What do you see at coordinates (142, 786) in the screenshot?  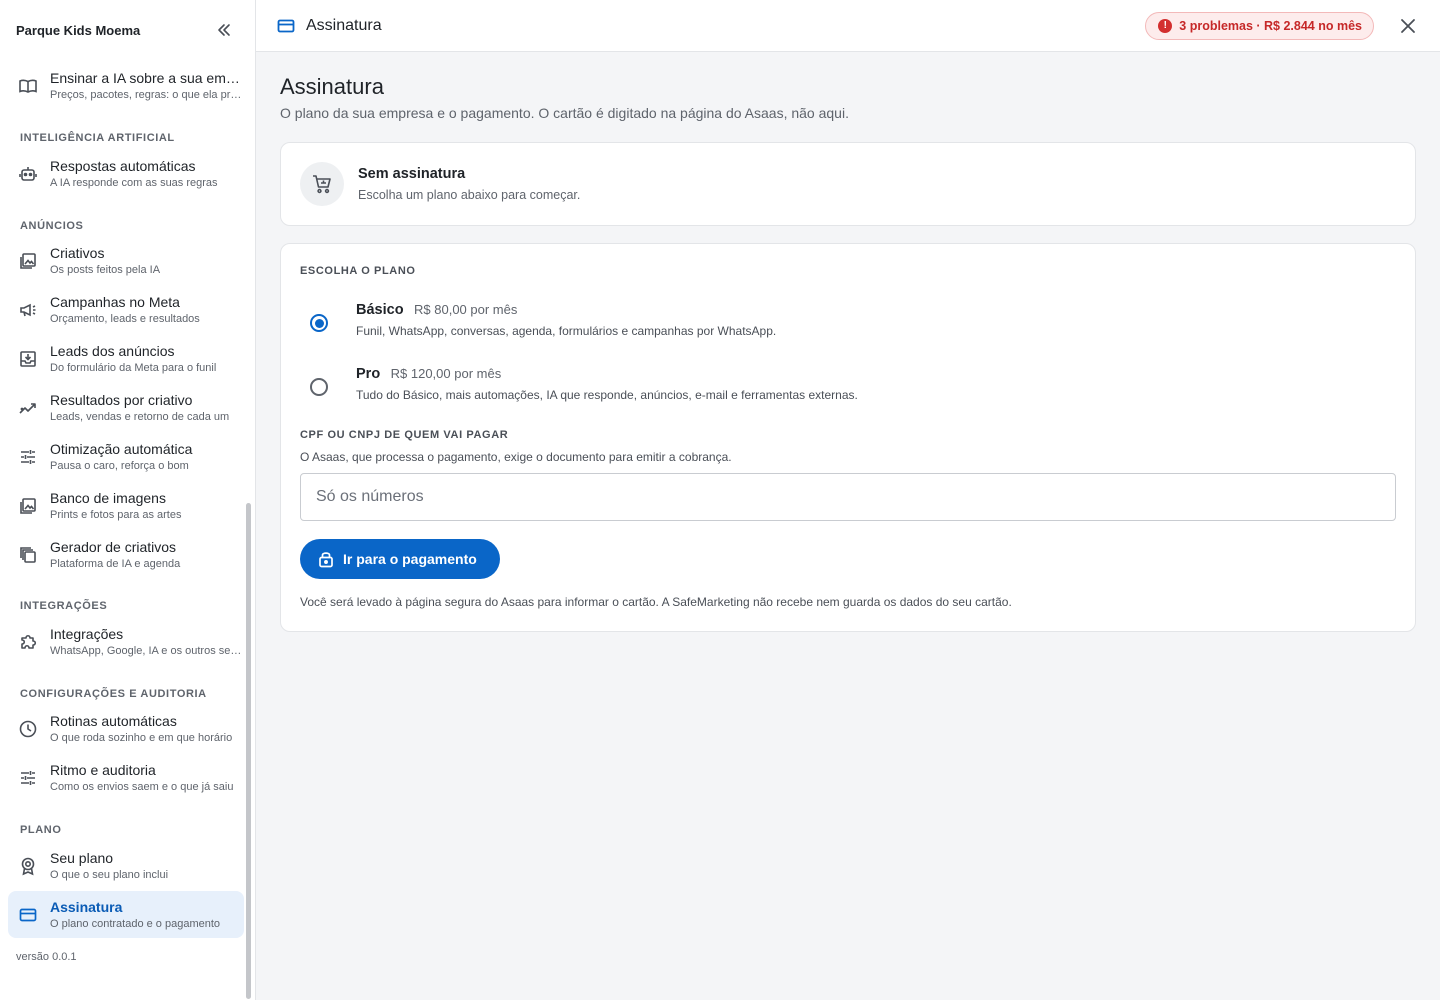 I see `sidebar-item-sublabel: Como os envios saem e o que já saiu` at bounding box center [142, 786].